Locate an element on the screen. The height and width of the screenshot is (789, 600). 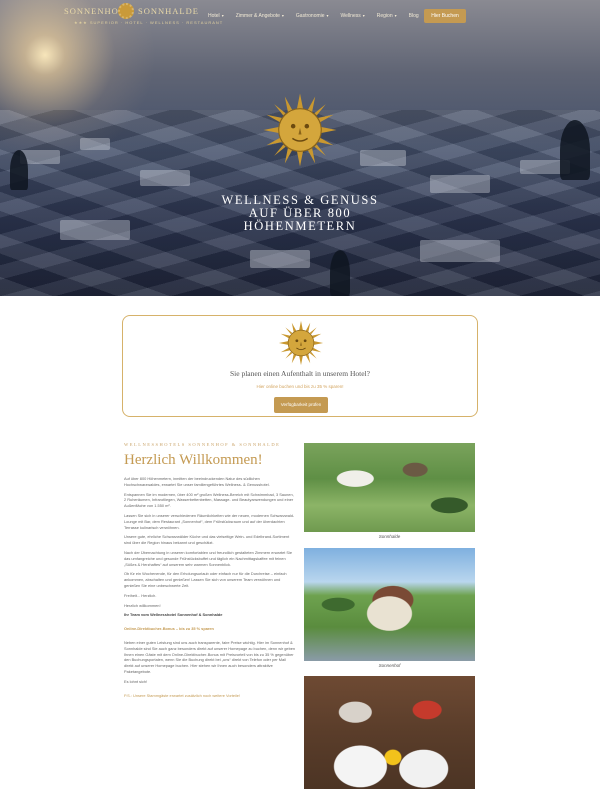
check-availability-button: Verfügbarkeit prüfen is located at coordinates (301, 405).